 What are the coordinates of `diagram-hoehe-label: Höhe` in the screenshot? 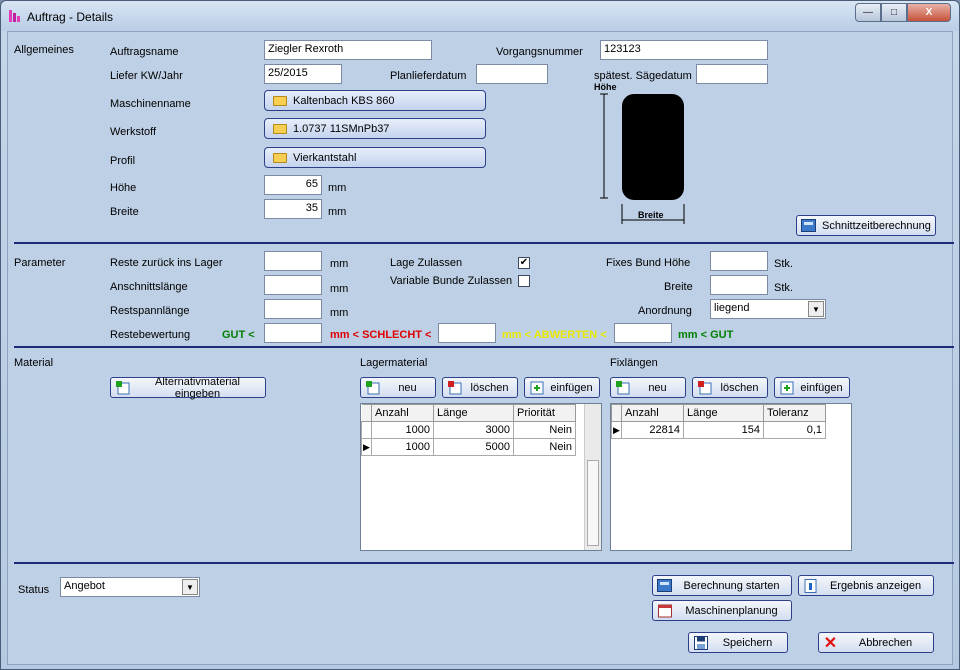 It's located at (605, 87).